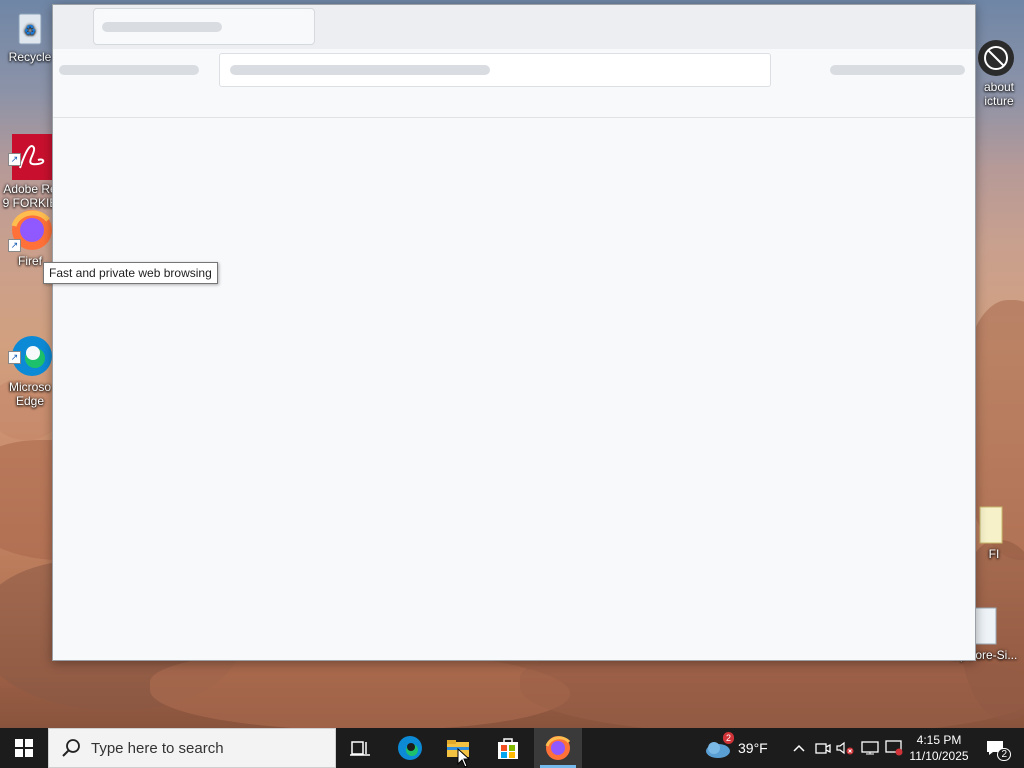  Describe the element at coordinates (939, 740) in the screenshot. I see `clock-time: 4:15 PM` at that location.